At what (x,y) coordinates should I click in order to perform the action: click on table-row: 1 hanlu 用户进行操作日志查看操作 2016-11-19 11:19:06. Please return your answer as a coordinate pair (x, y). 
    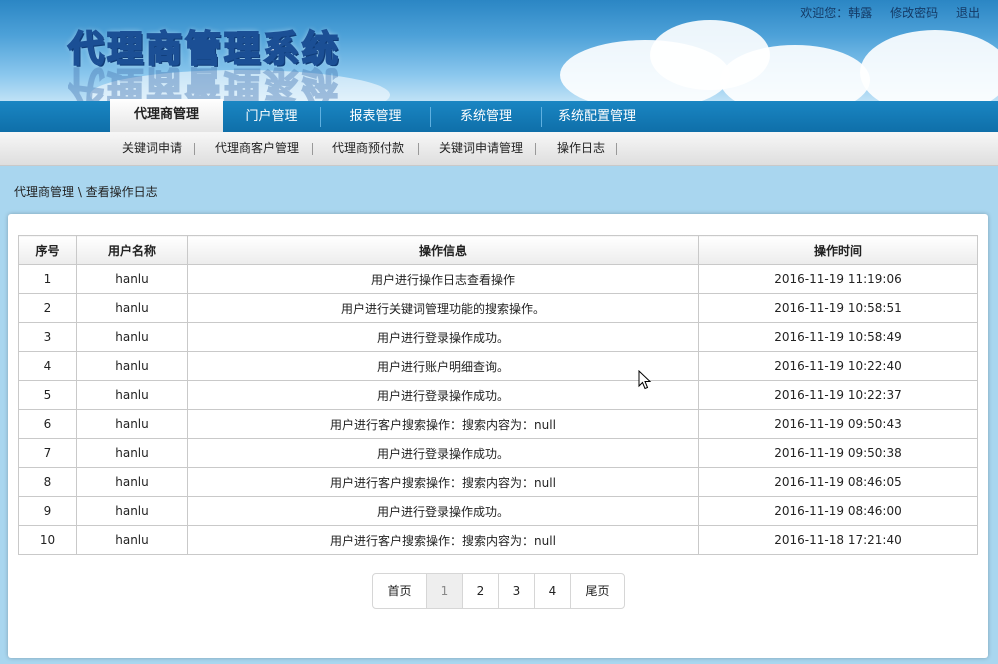
    Looking at the image, I should click on (498, 279).